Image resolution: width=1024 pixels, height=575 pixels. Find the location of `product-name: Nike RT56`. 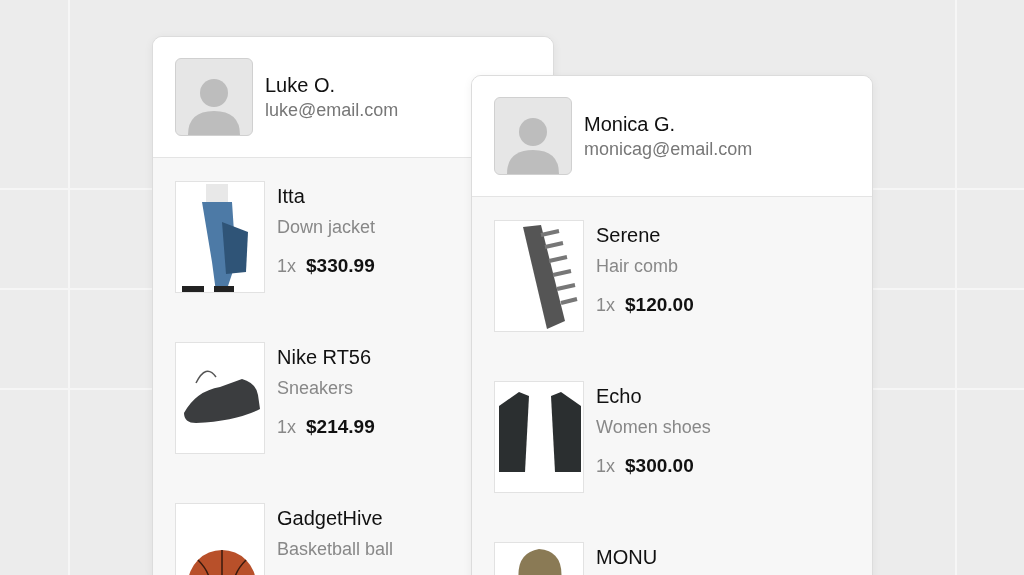

product-name: Nike RT56 is located at coordinates (325, 357).